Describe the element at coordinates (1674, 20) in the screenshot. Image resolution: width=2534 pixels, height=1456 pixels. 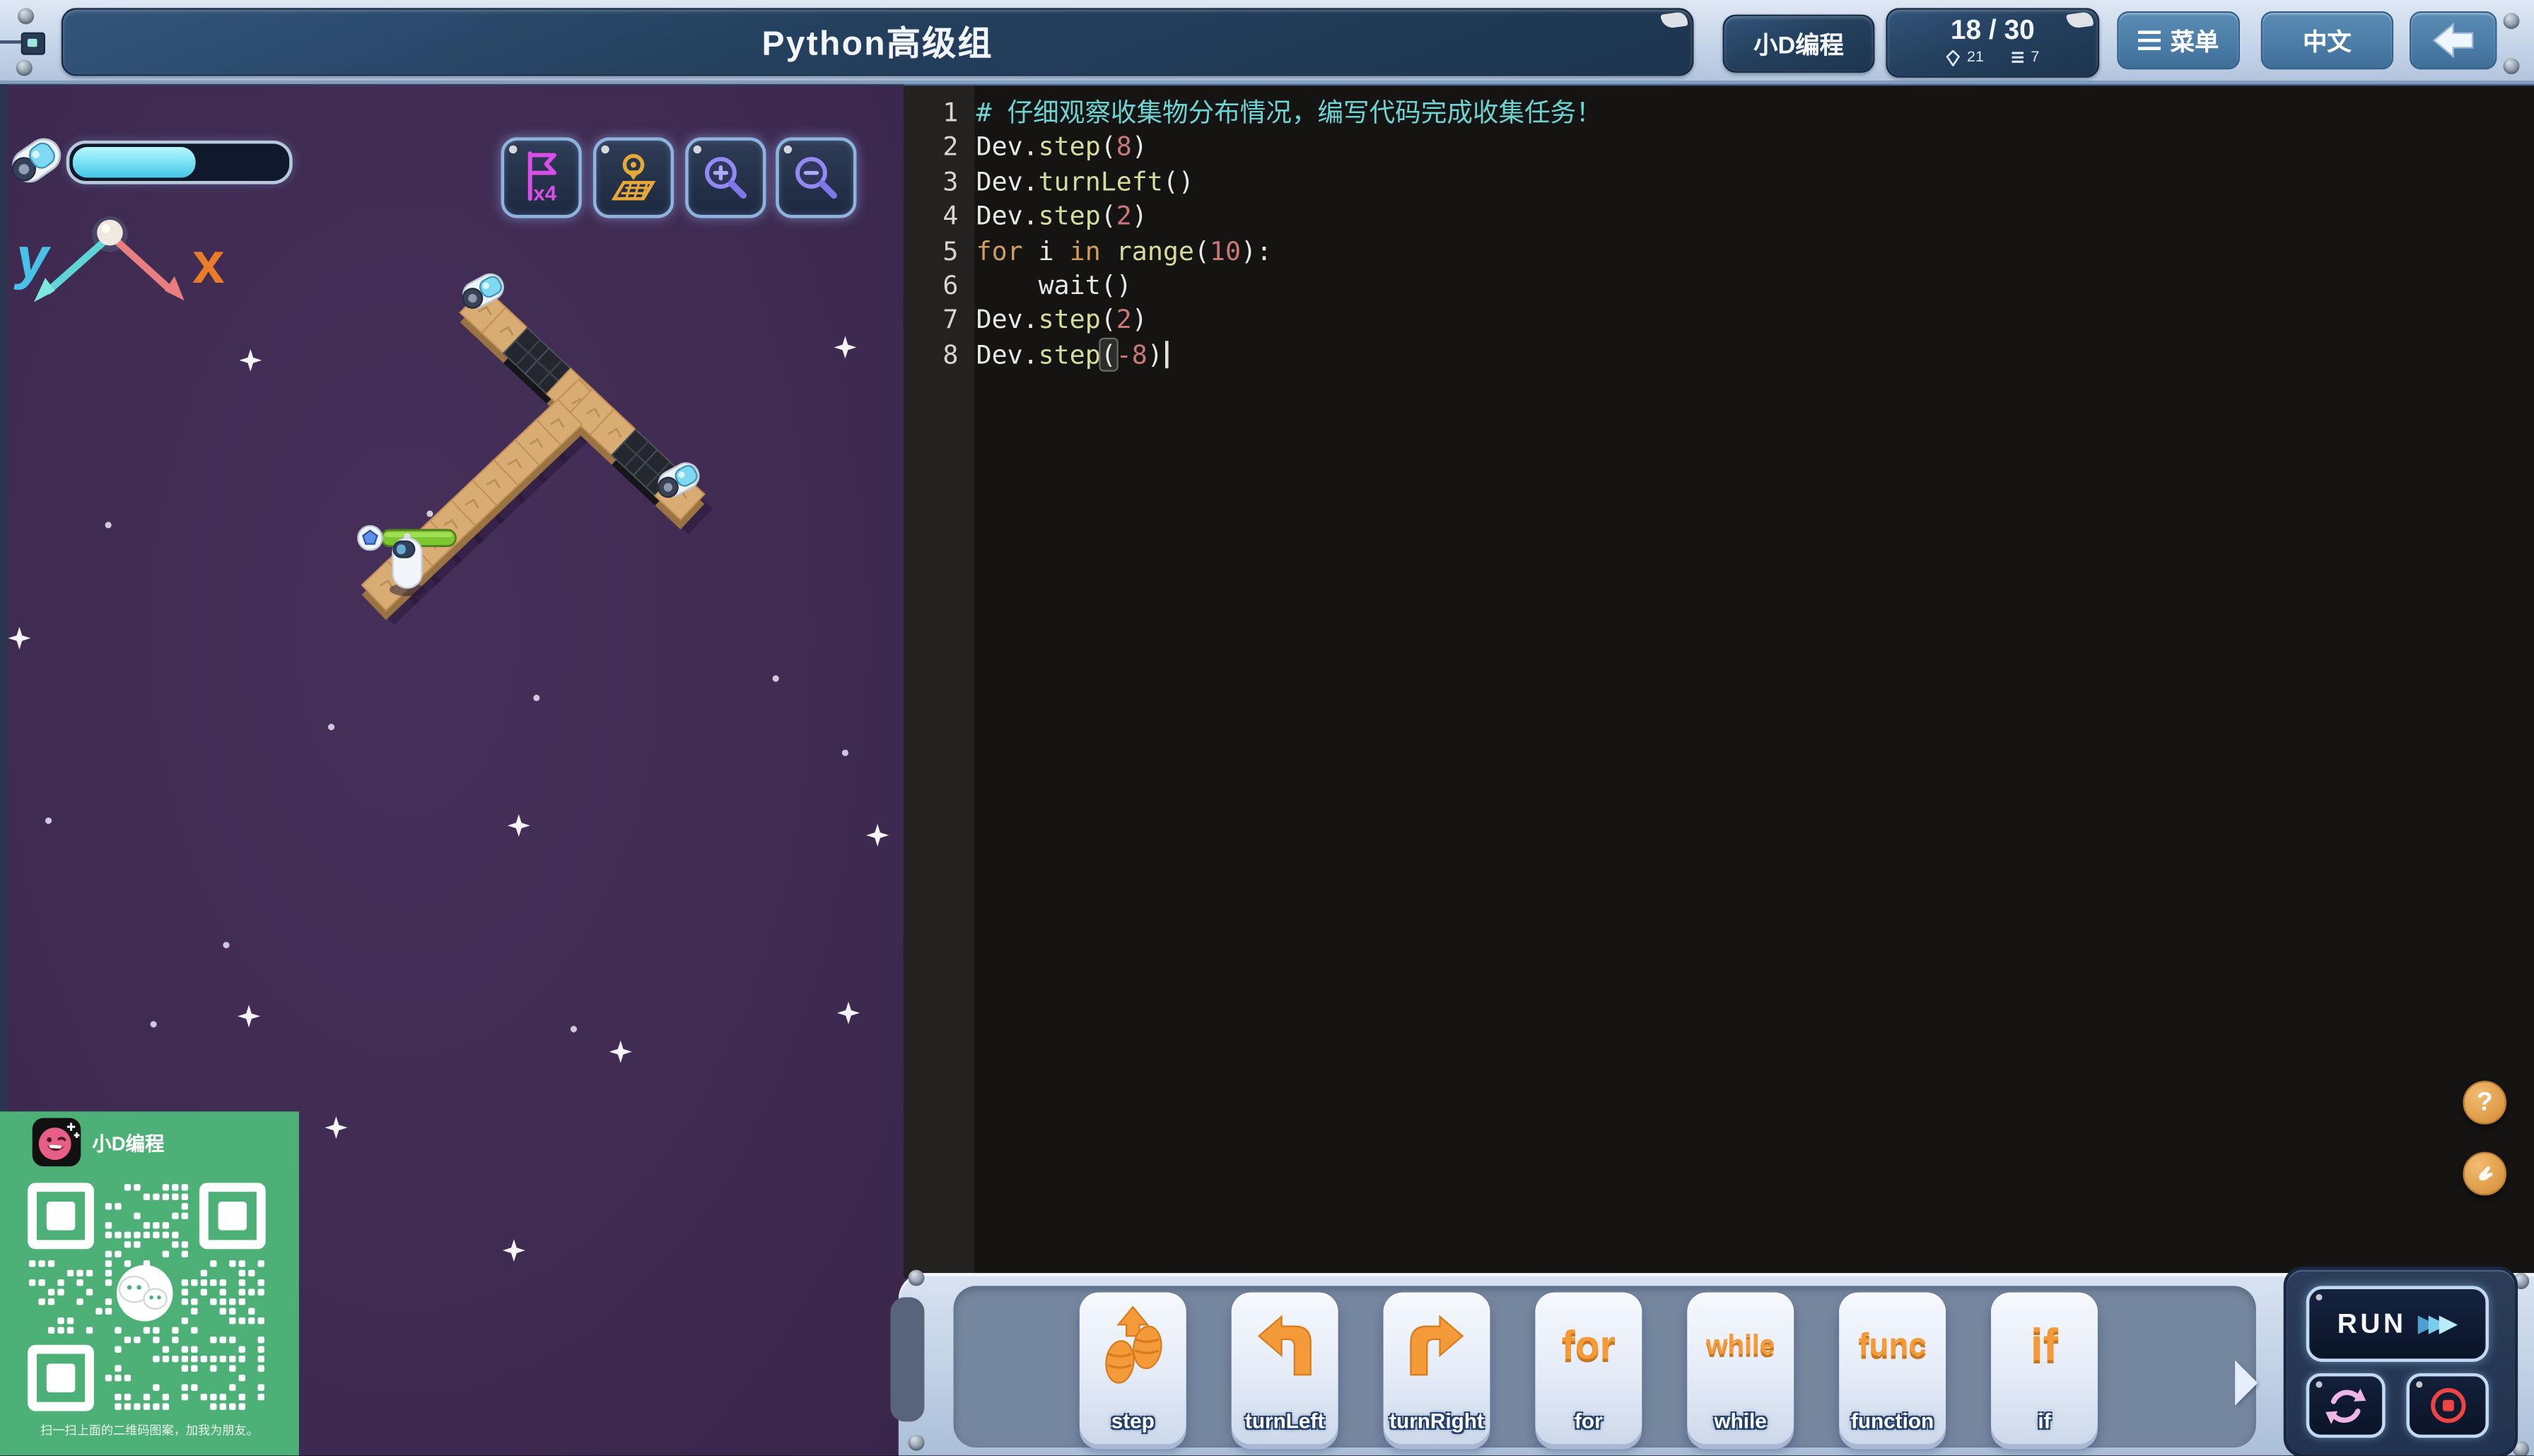
I see `gloss-highlight` at that location.